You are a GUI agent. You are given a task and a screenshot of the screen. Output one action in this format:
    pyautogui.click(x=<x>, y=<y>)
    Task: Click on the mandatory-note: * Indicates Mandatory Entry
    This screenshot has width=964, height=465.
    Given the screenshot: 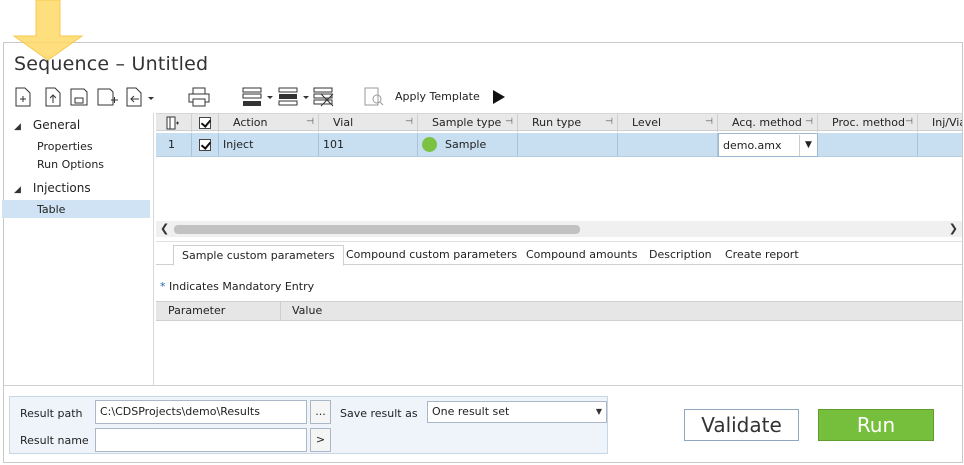 What is the action you would take?
    pyautogui.click(x=237, y=286)
    